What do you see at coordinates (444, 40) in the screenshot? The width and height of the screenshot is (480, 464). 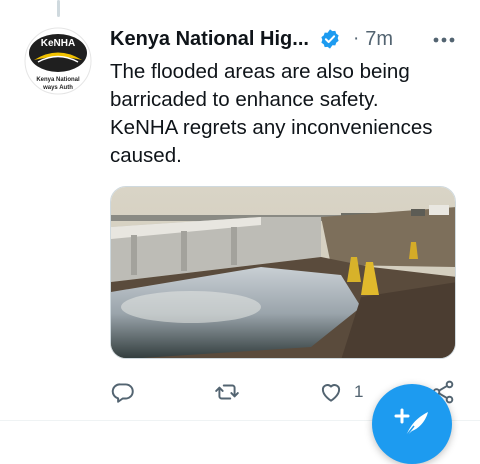 I see `more-options-icon` at bounding box center [444, 40].